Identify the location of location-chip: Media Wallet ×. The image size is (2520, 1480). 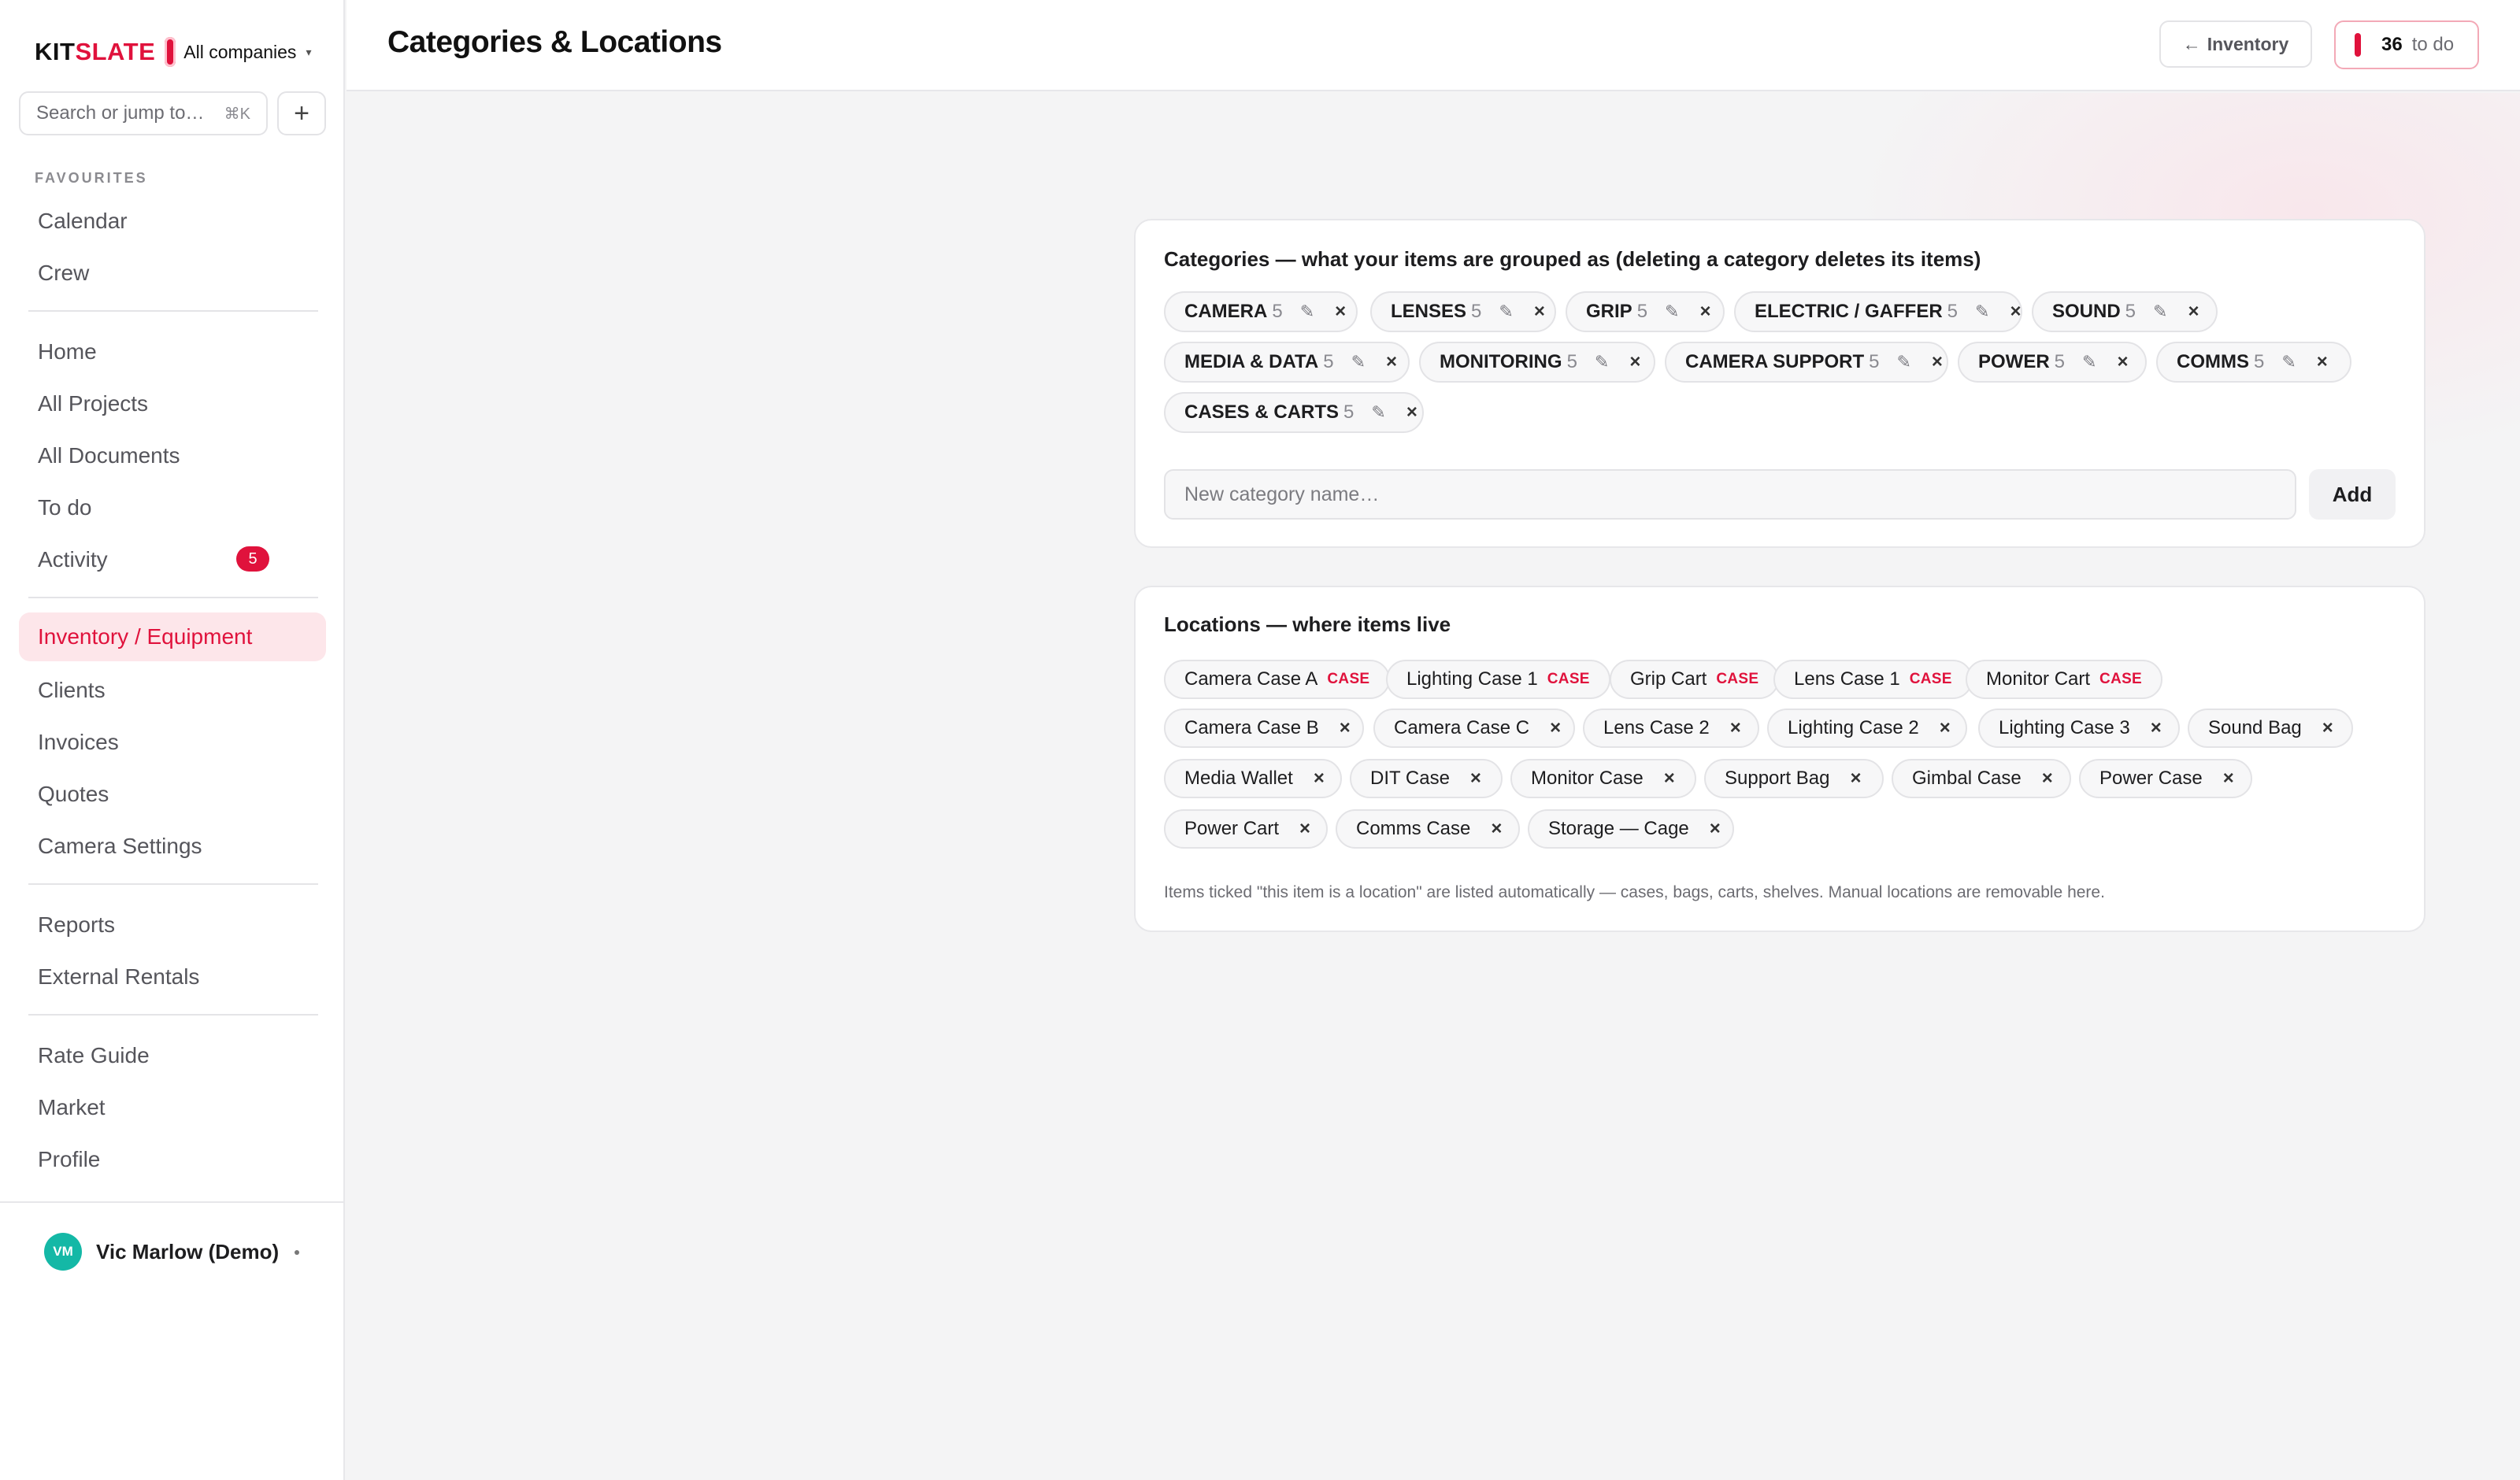
(1253, 778).